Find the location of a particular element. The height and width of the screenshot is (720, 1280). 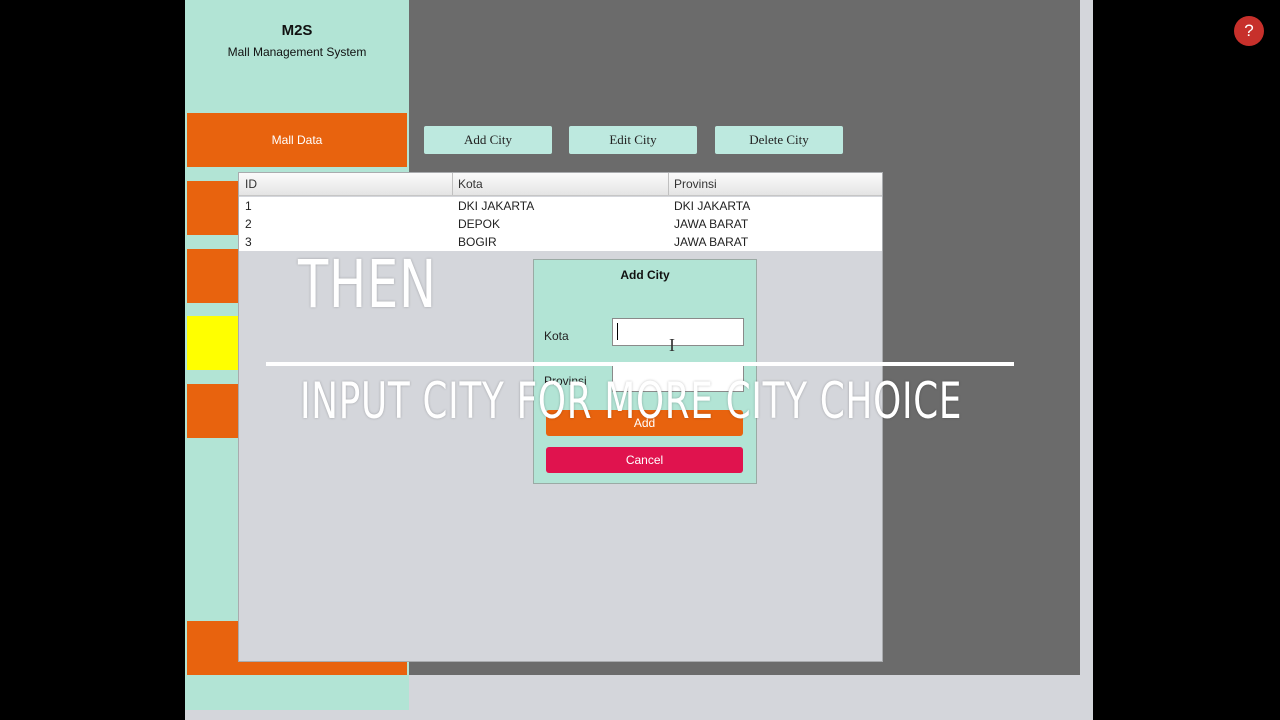

cell-id: 3 is located at coordinates (248, 242).